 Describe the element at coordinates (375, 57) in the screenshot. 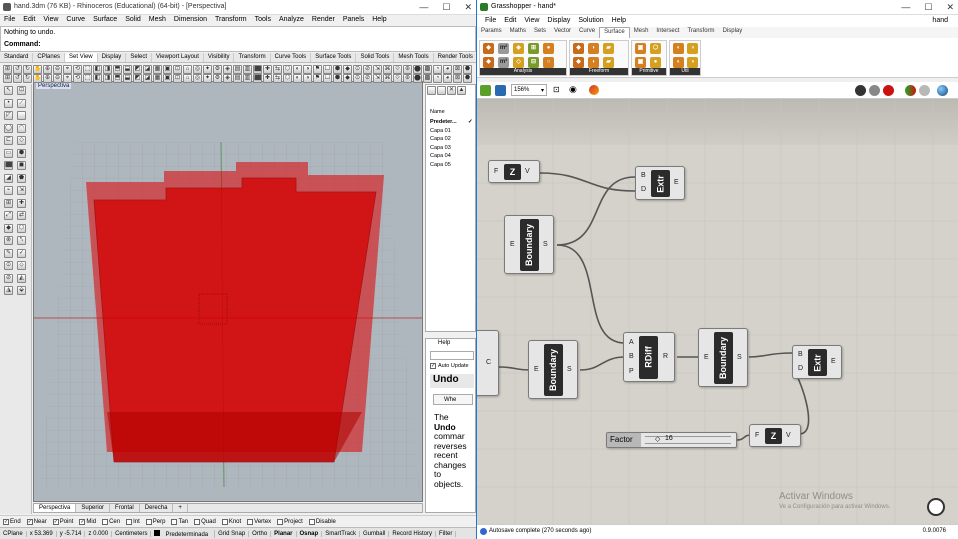

I see `toolbar-tab-solid-tools: Solid Tools` at that location.